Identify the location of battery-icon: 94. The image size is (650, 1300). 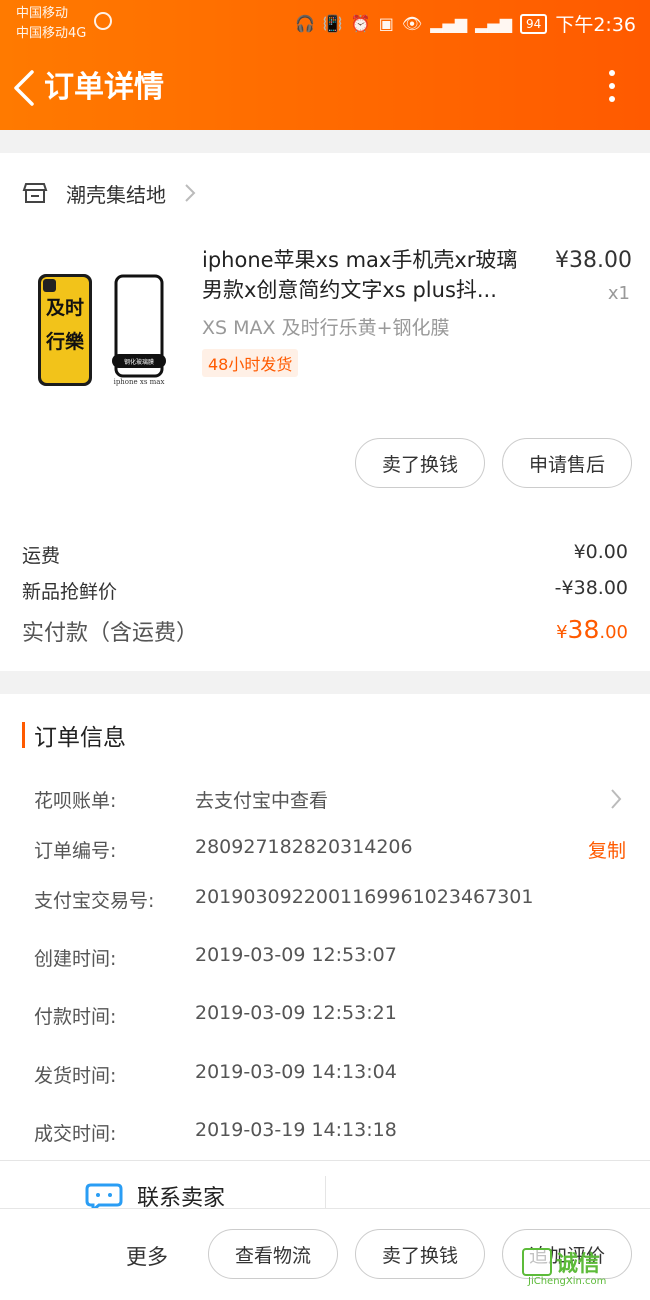
(534, 23).